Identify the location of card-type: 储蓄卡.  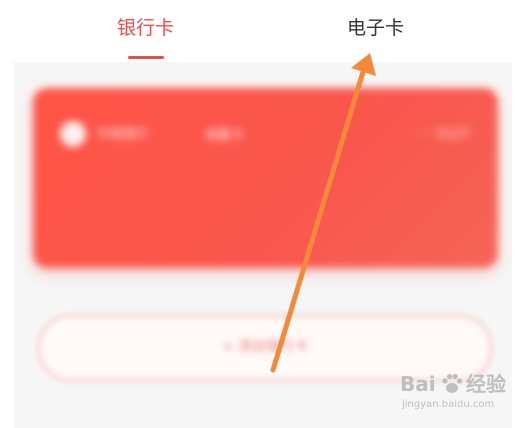
(225, 135).